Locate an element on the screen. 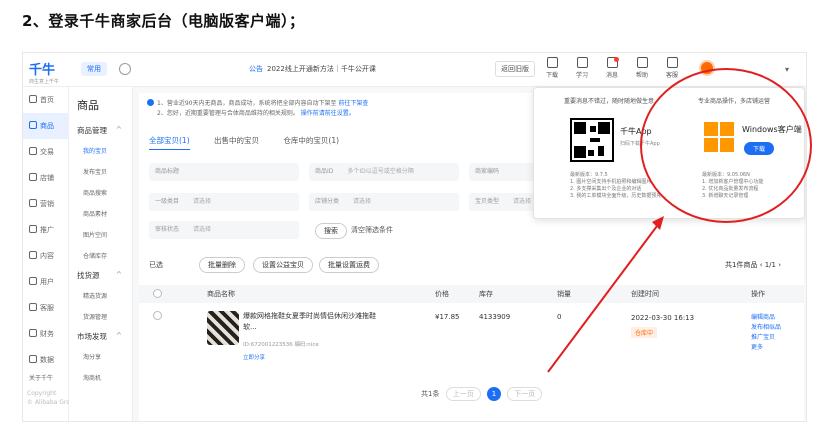 This screenshot has height=430, width=827. goods-total: 共1件商品 ‹ 1/1 › is located at coordinates (753, 265).